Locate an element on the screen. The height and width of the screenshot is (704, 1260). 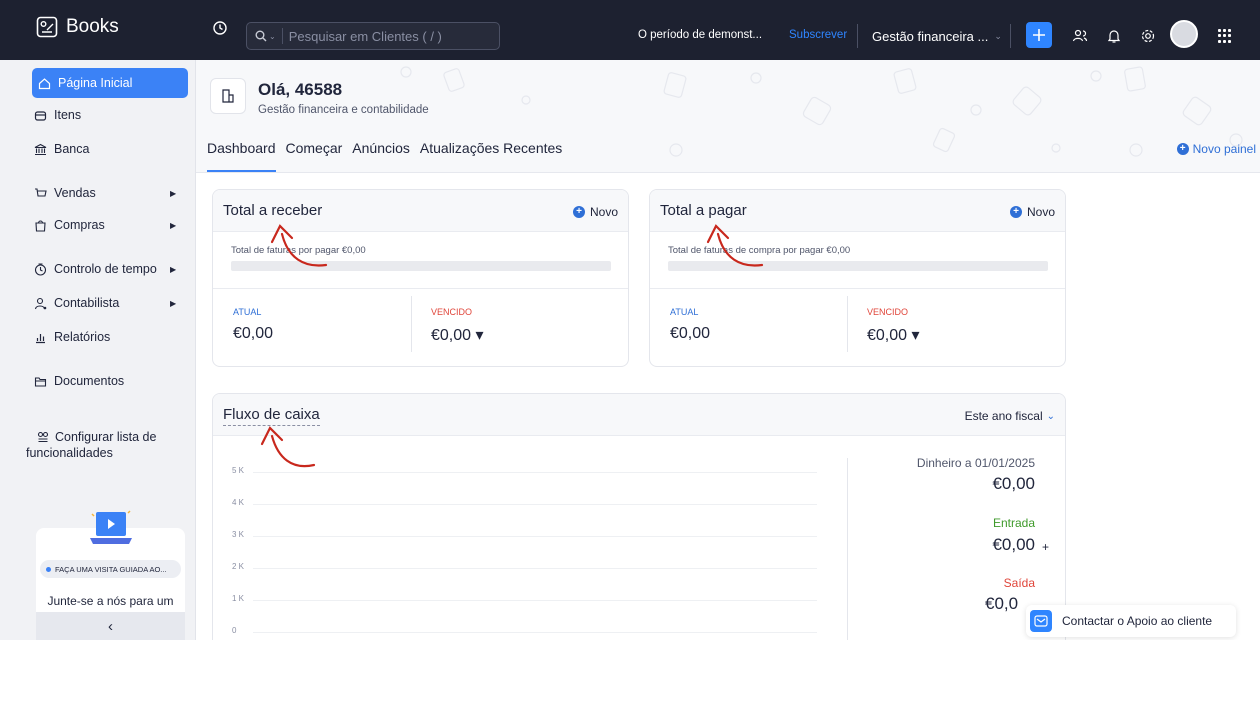
organization-switcher: Gestão financeira ... ⌄ is located at coordinates (937, 36).